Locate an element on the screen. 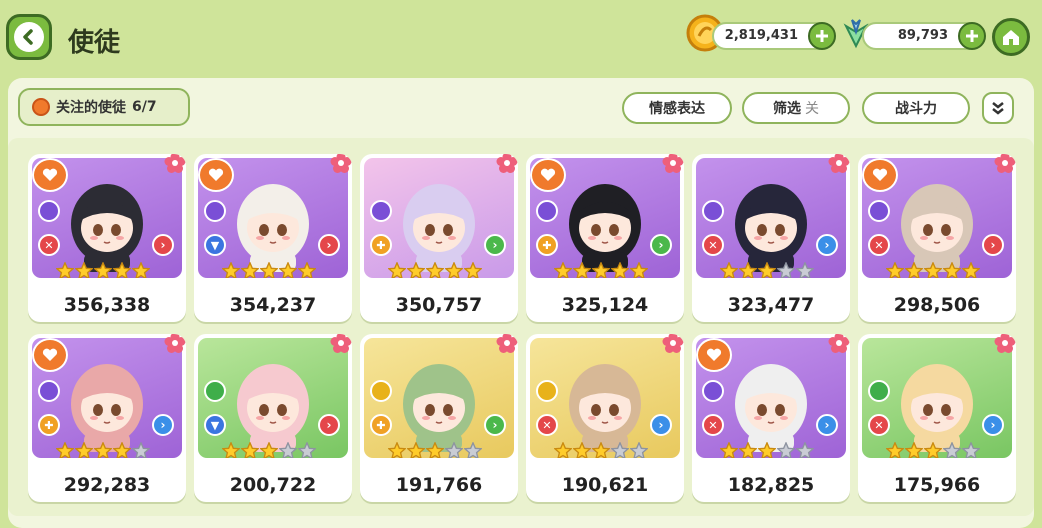 The height and width of the screenshot is (528, 1042). followed-count: 6/7 is located at coordinates (144, 107).